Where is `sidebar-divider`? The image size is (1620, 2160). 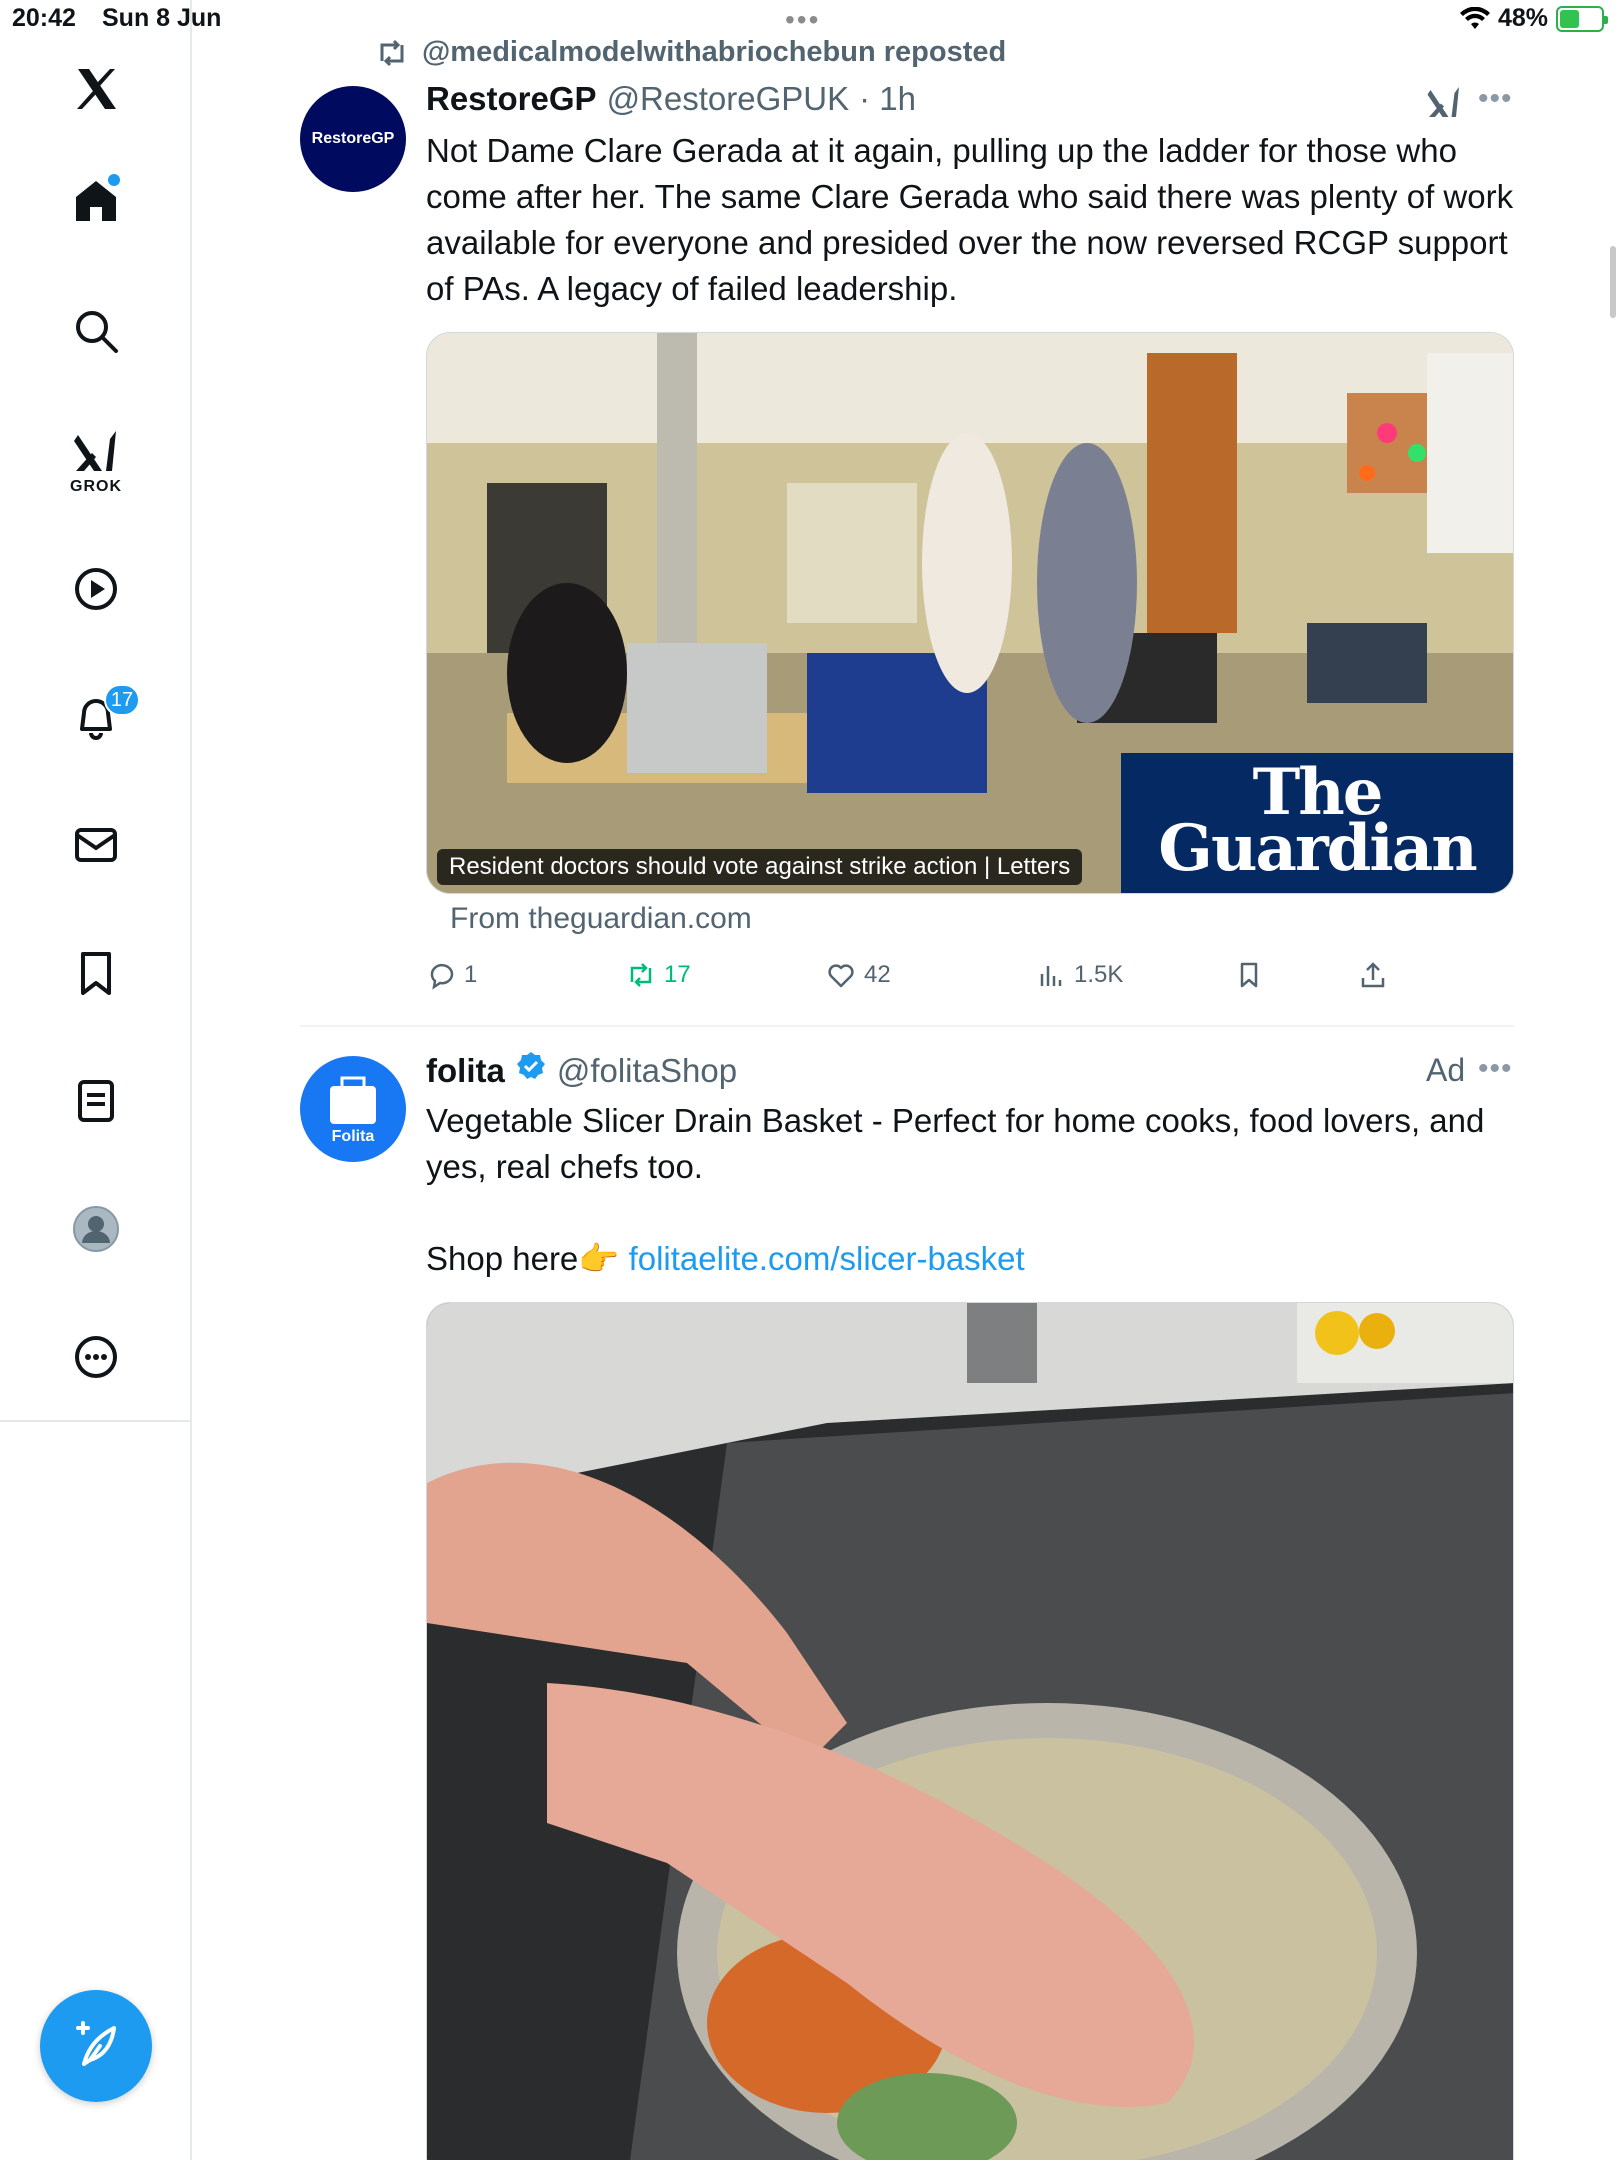
sidebar-divider is located at coordinates (96, 1421).